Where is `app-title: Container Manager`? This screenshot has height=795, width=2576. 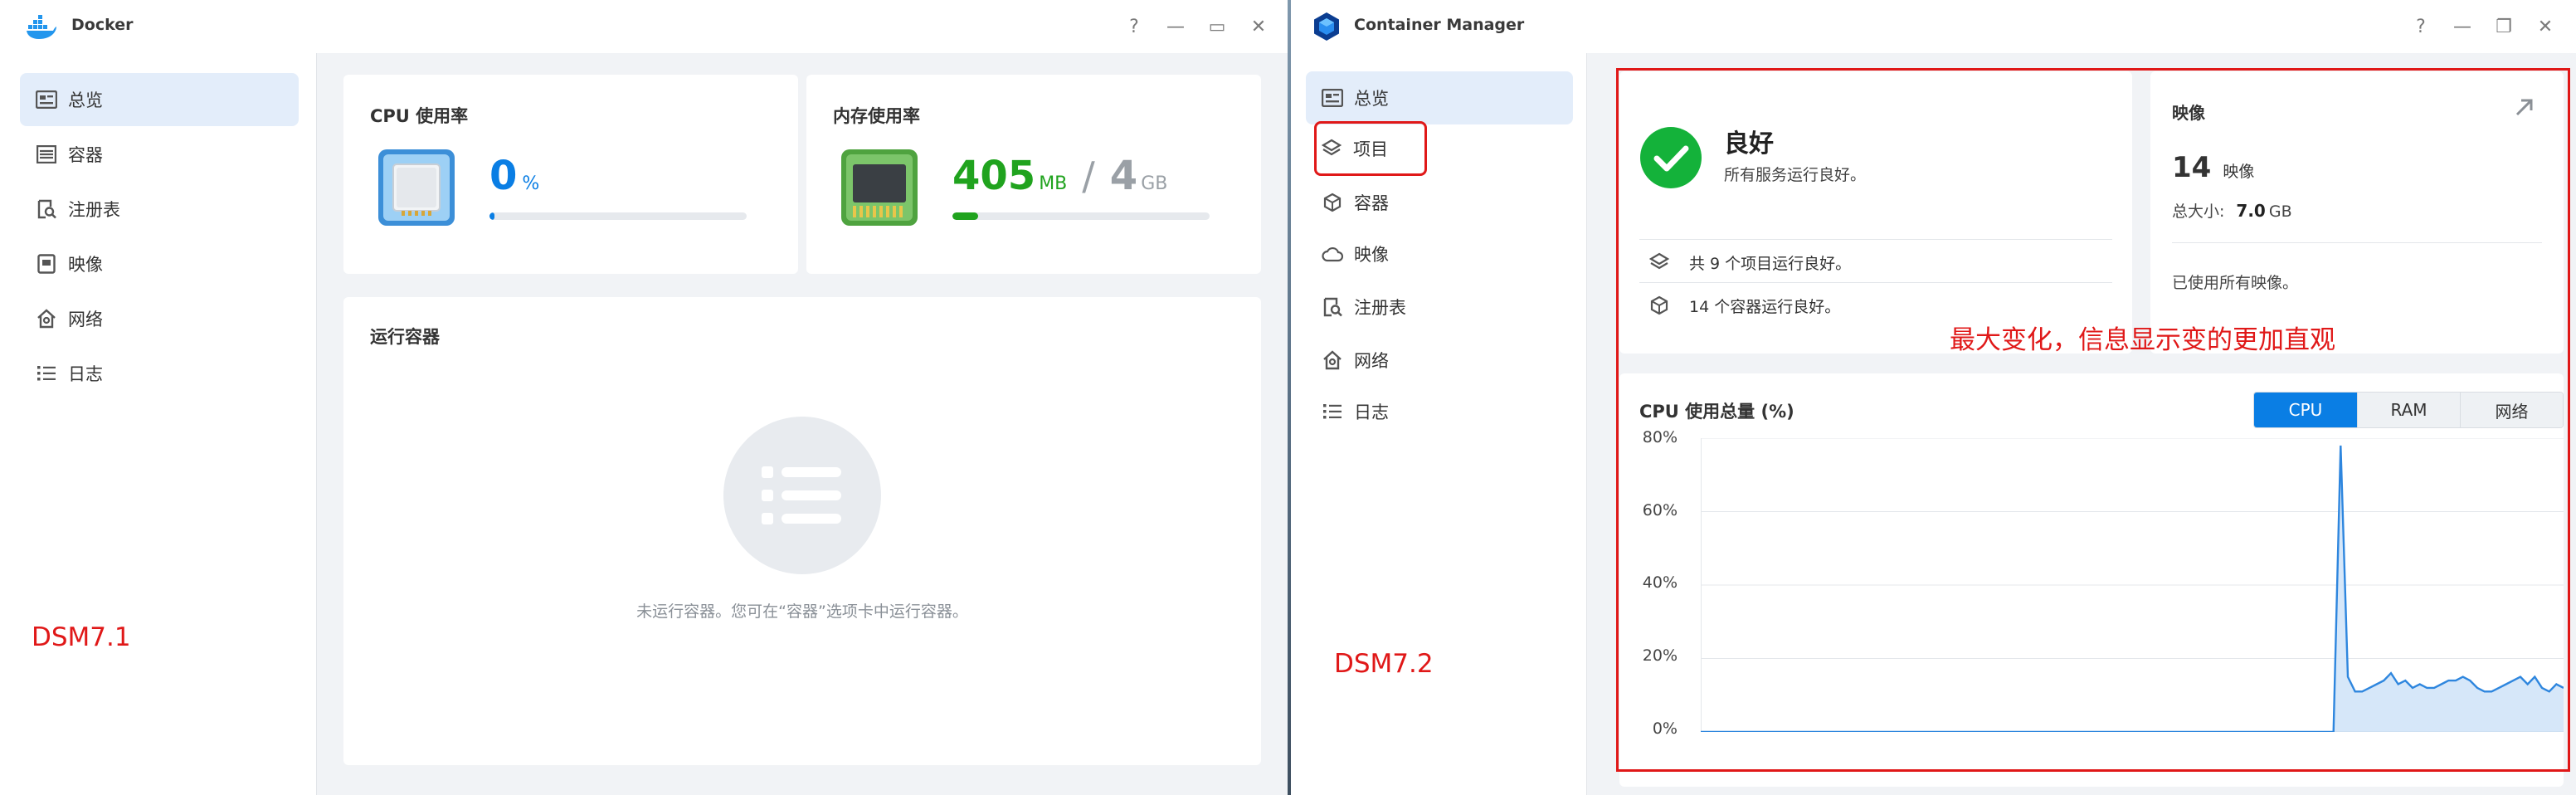
app-title: Container Manager is located at coordinates (1439, 25).